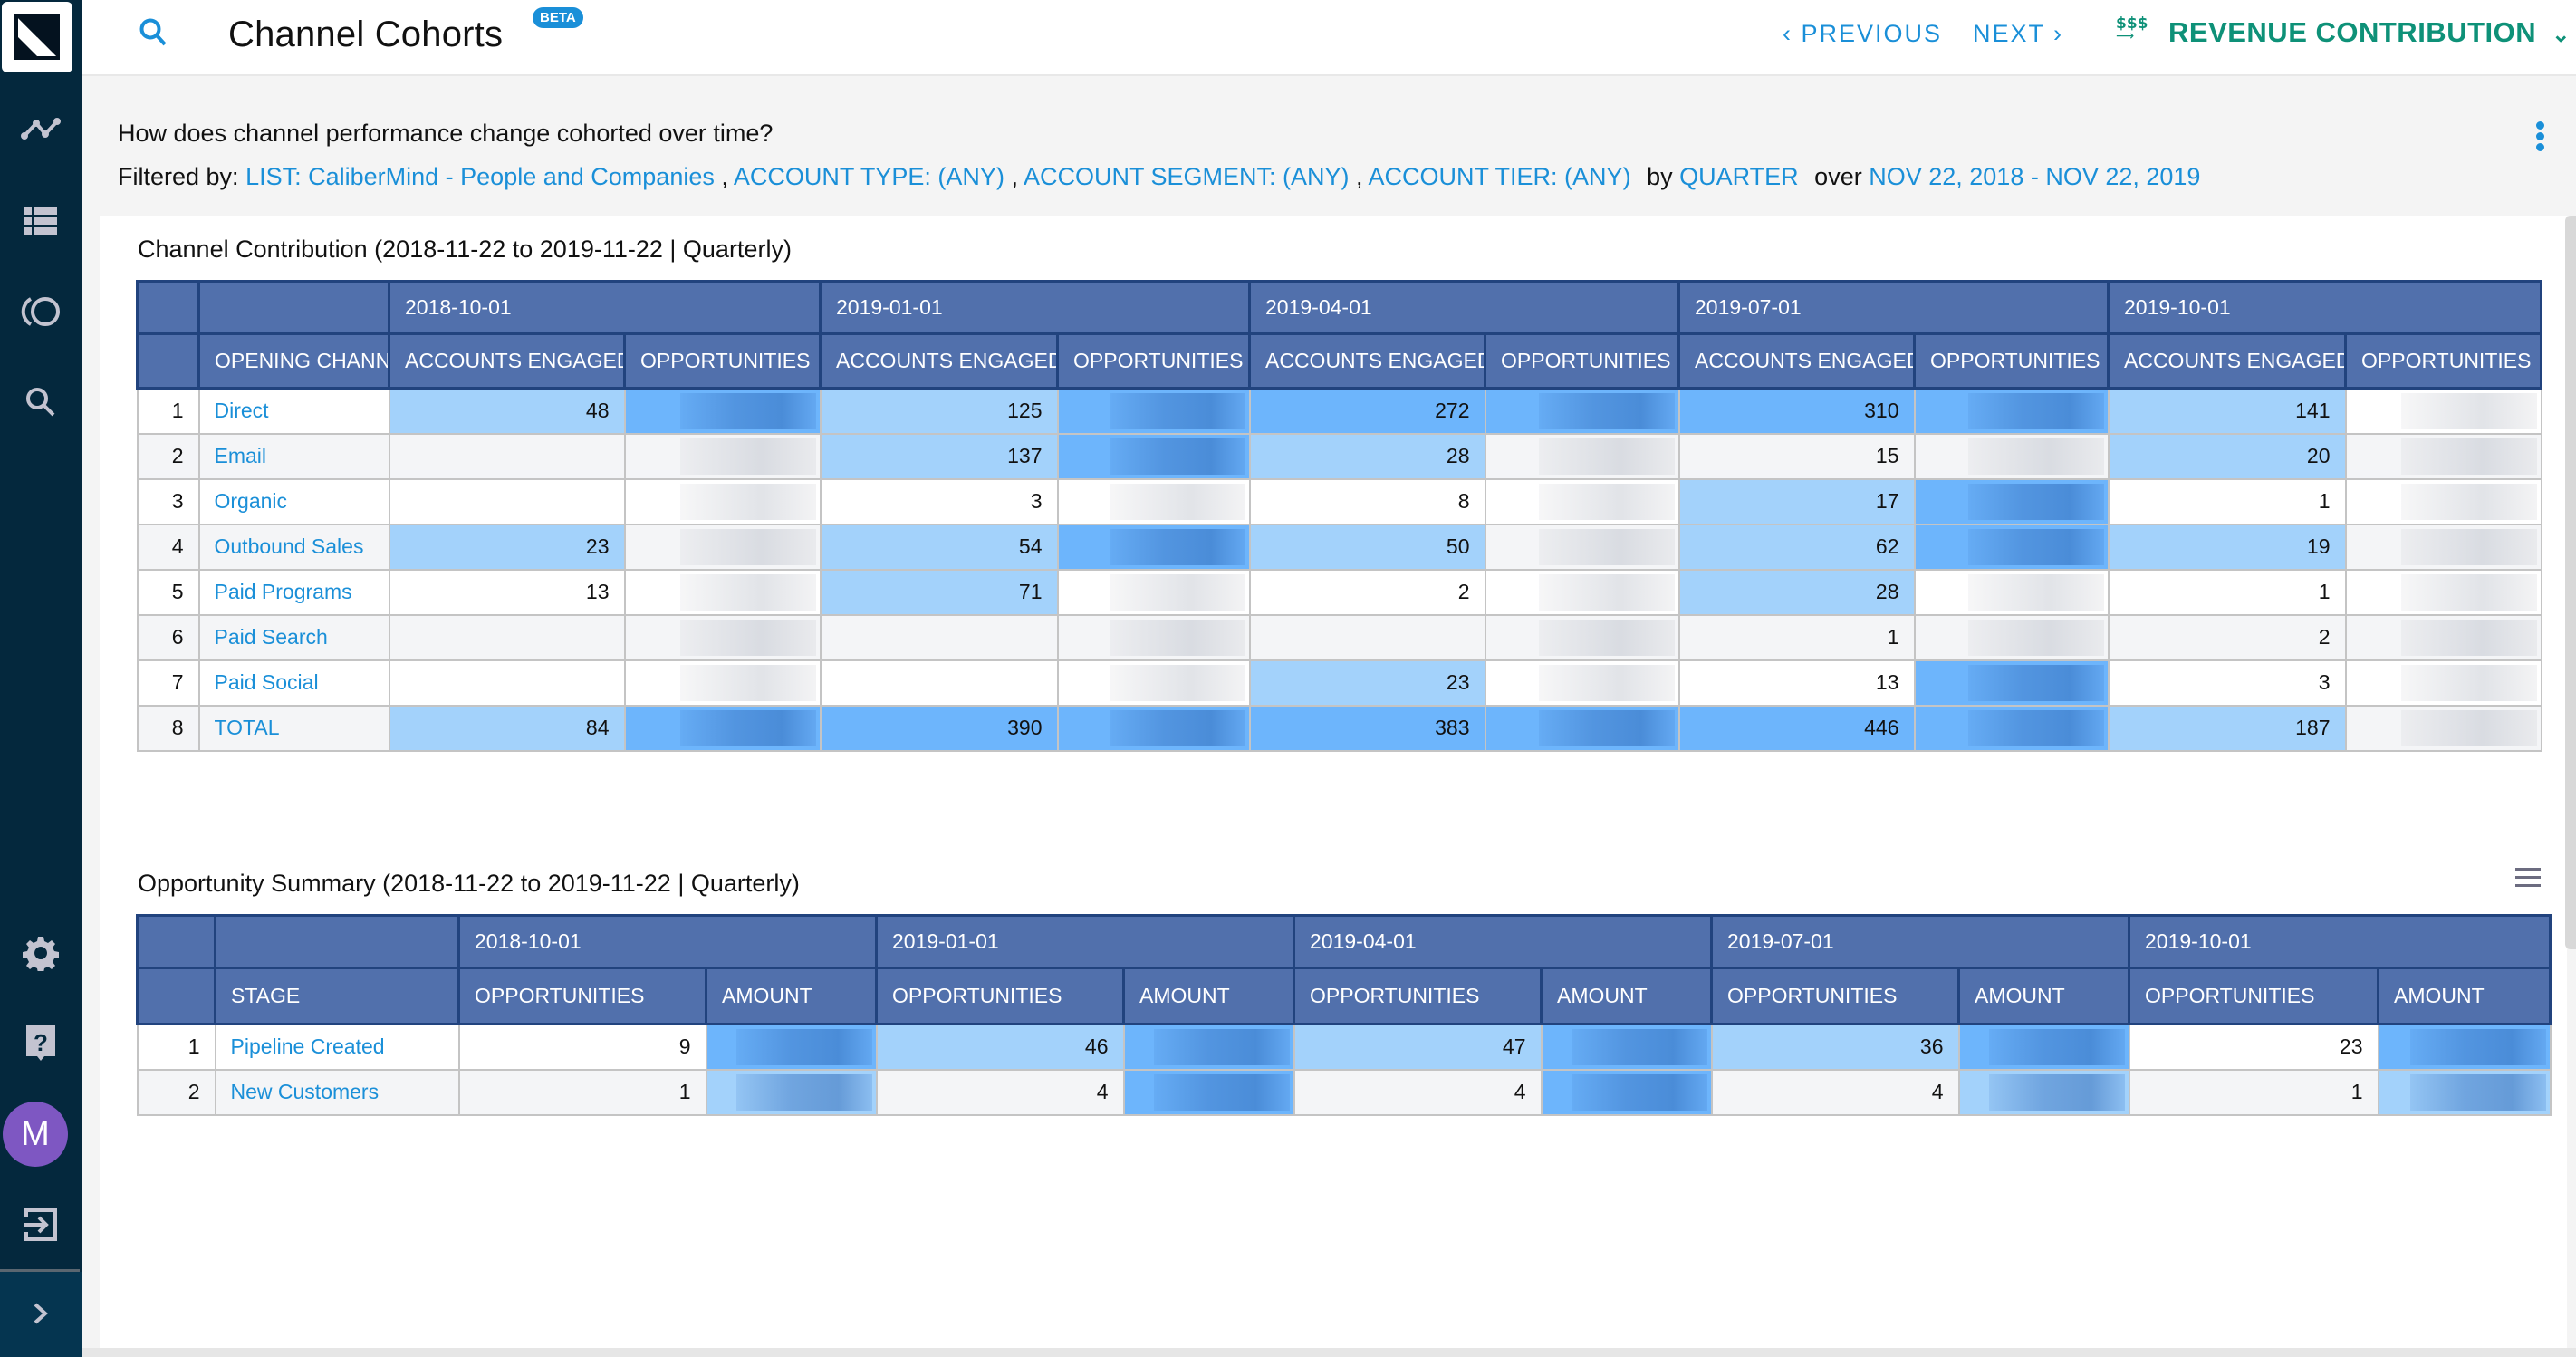 The width and height of the screenshot is (2576, 1357). I want to click on table-menu-button, so click(2528, 878).